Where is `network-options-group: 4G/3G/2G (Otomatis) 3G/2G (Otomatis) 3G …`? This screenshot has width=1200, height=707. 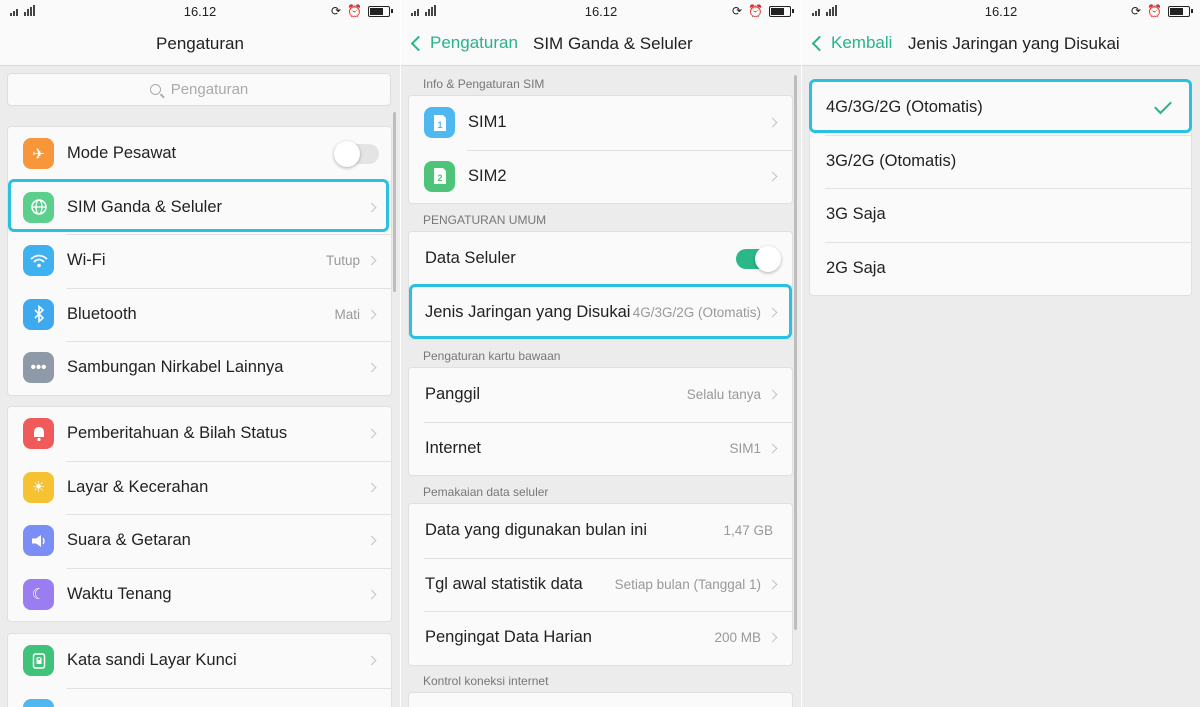 network-options-group: 4G/3G/2G (Otomatis) 3G/2G (Otomatis) 3G … is located at coordinates (1000, 188).